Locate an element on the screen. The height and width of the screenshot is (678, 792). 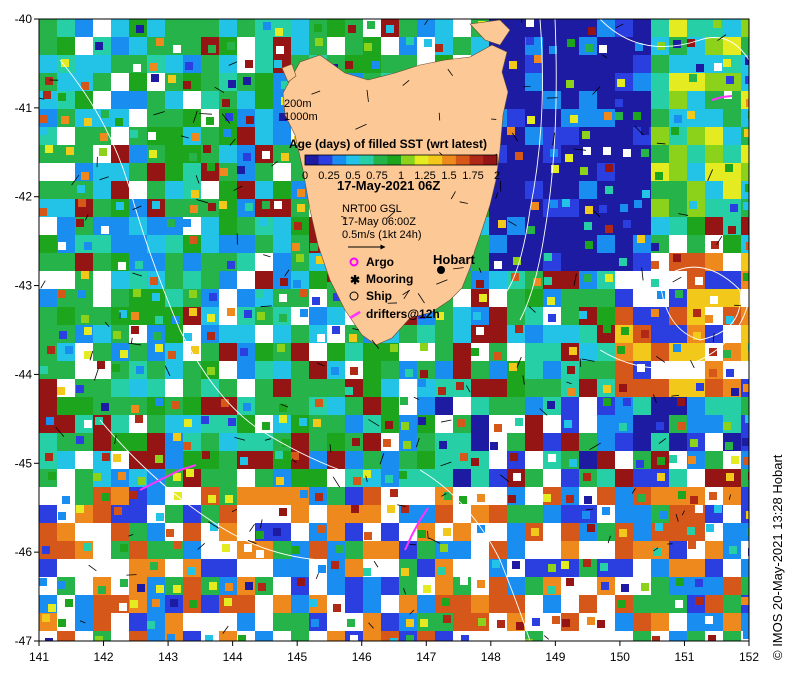
lon-tick-label: 144 is located at coordinates (233, 657).